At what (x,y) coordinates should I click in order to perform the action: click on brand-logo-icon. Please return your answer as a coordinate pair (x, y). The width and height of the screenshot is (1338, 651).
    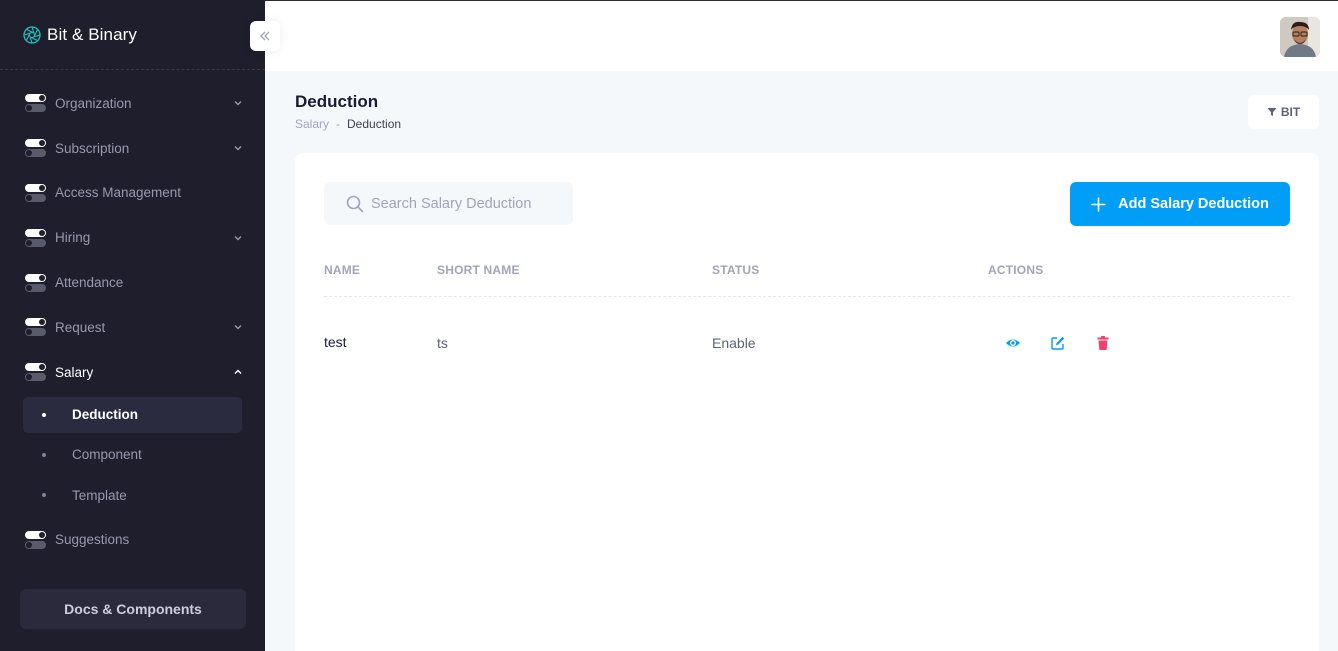
    Looking at the image, I should click on (32, 34).